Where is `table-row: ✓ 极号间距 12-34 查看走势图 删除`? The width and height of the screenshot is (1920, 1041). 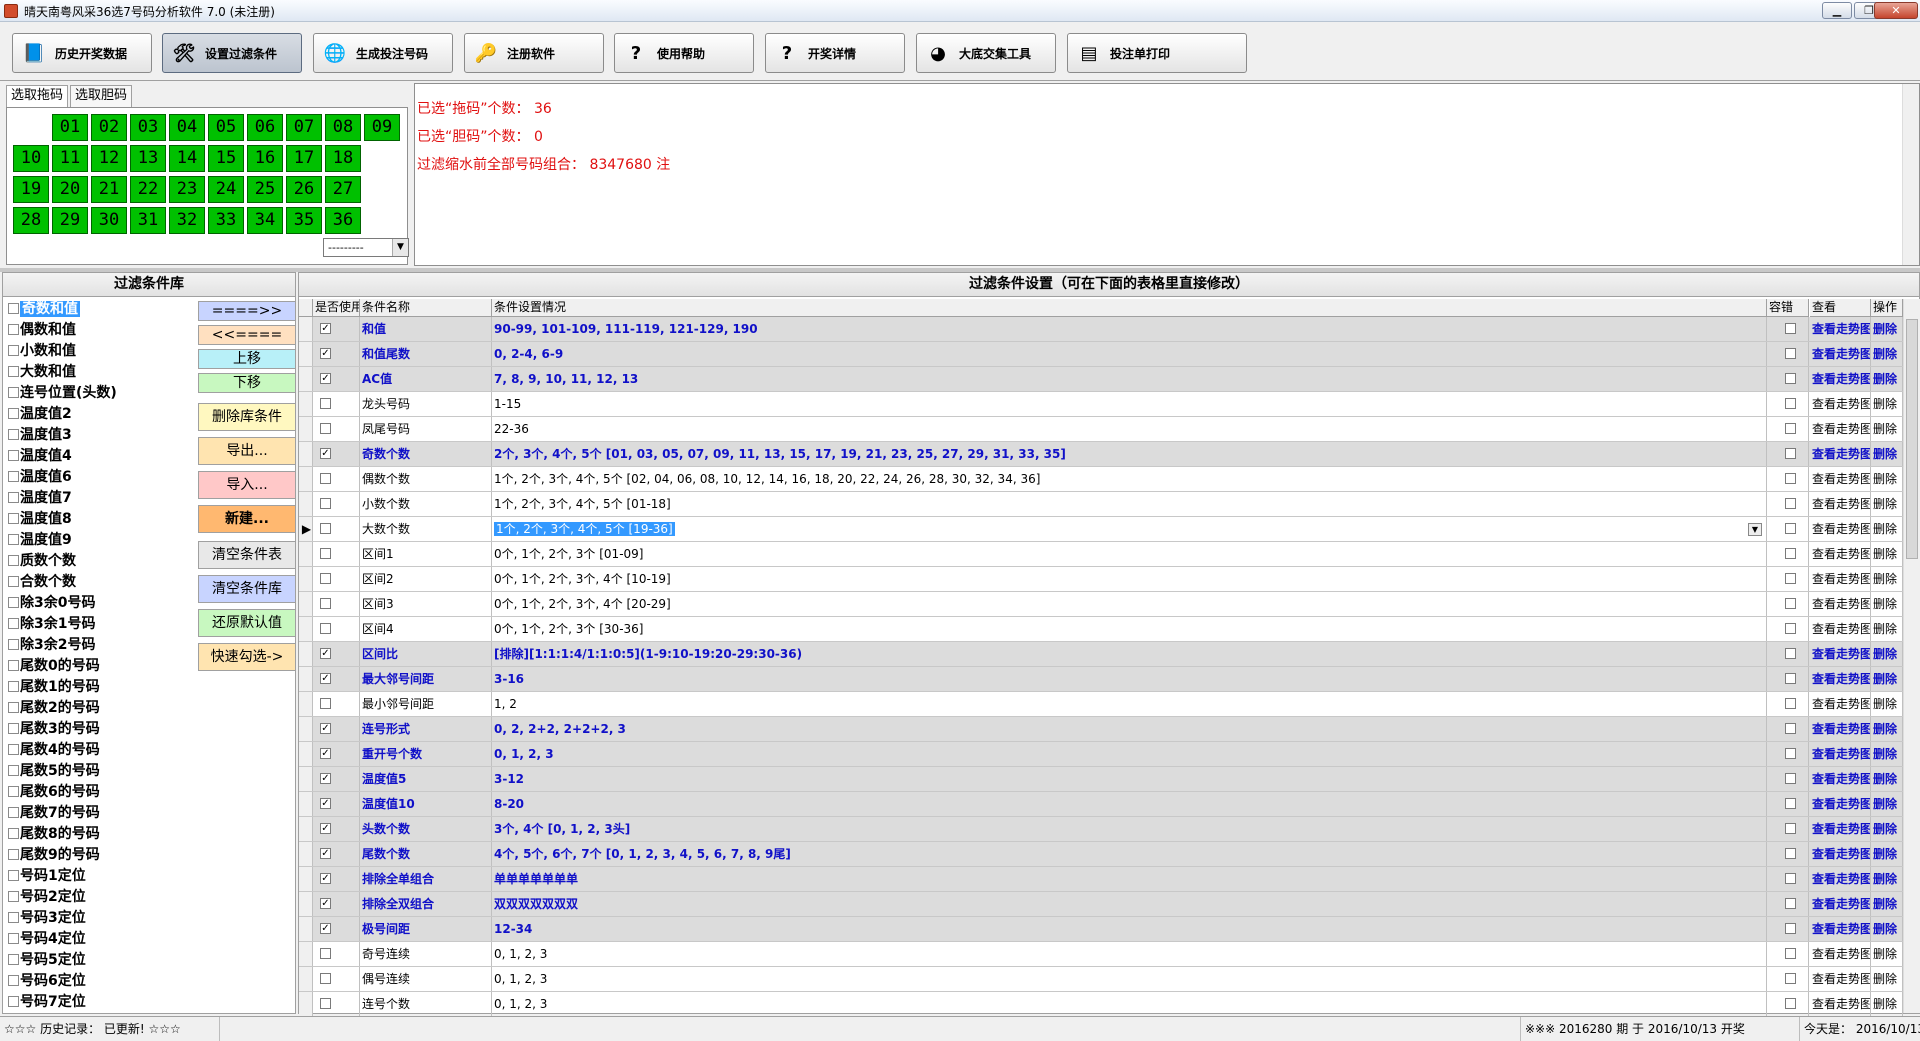
table-row: ✓ 极号间距 12-34 查看走势图 删除 is located at coordinates (1101, 929).